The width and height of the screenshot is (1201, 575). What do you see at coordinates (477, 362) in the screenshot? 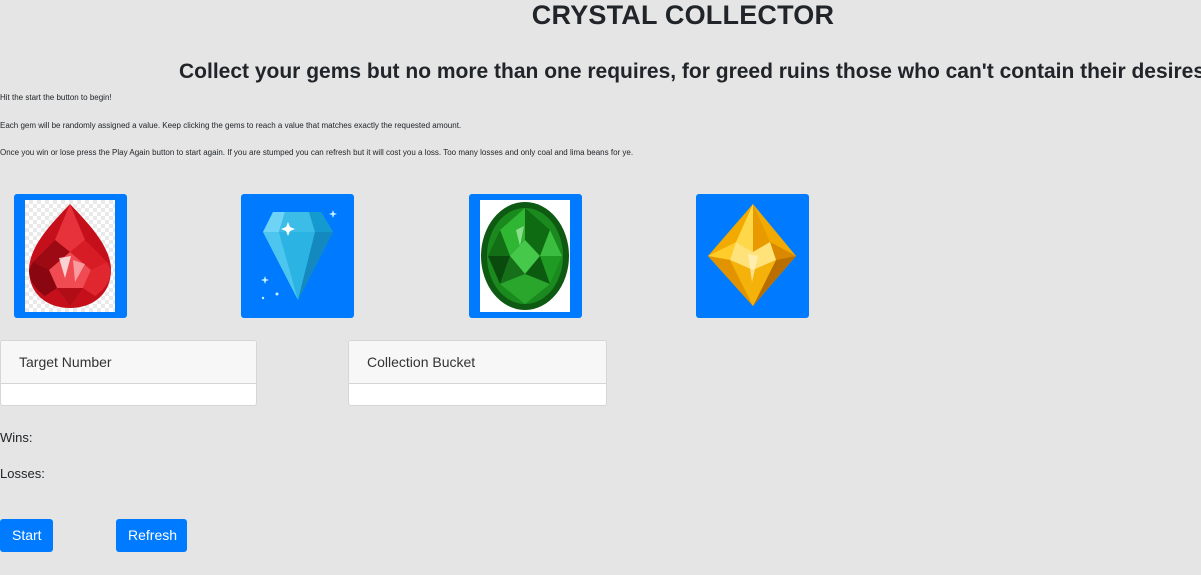
I see `collection-bucket-header: Collection Bucket` at bounding box center [477, 362].